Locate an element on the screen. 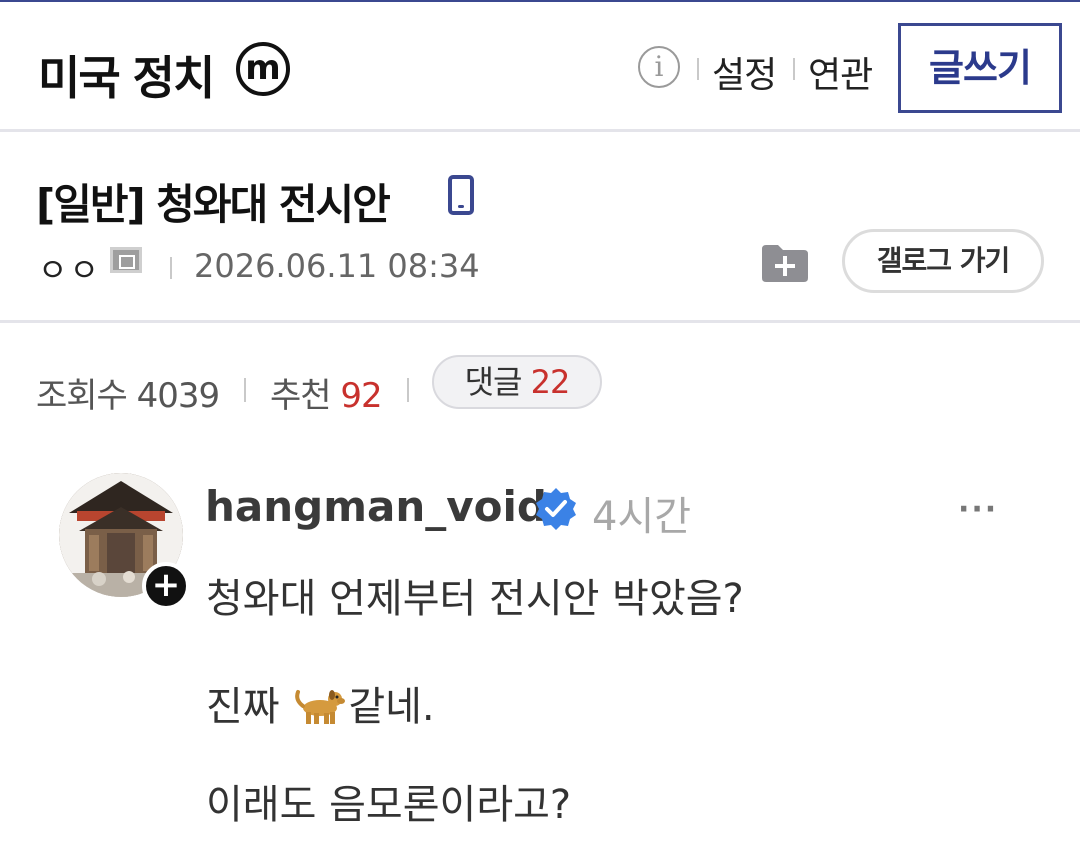 The width and height of the screenshot is (1080, 843). more-options-icon: ··· is located at coordinates (978, 509).